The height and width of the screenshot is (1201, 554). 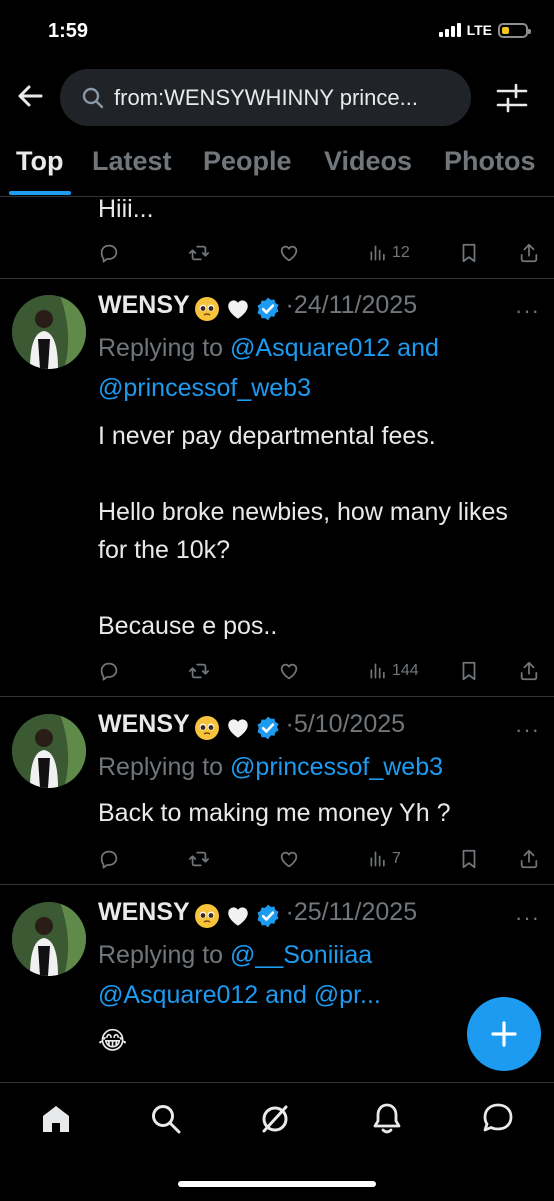 What do you see at coordinates (318, 671) in the screenshot?
I see `tweet-actions: 144` at bounding box center [318, 671].